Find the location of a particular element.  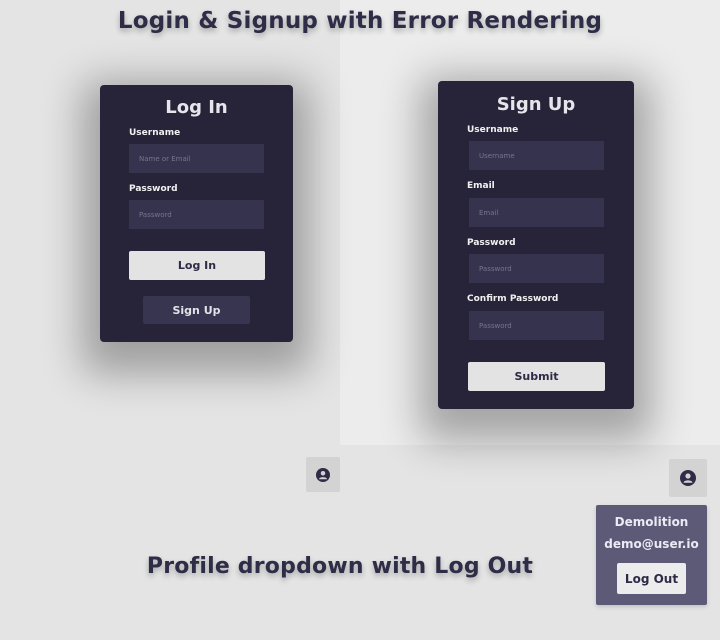

signup-username-label: Username is located at coordinates (493, 130).